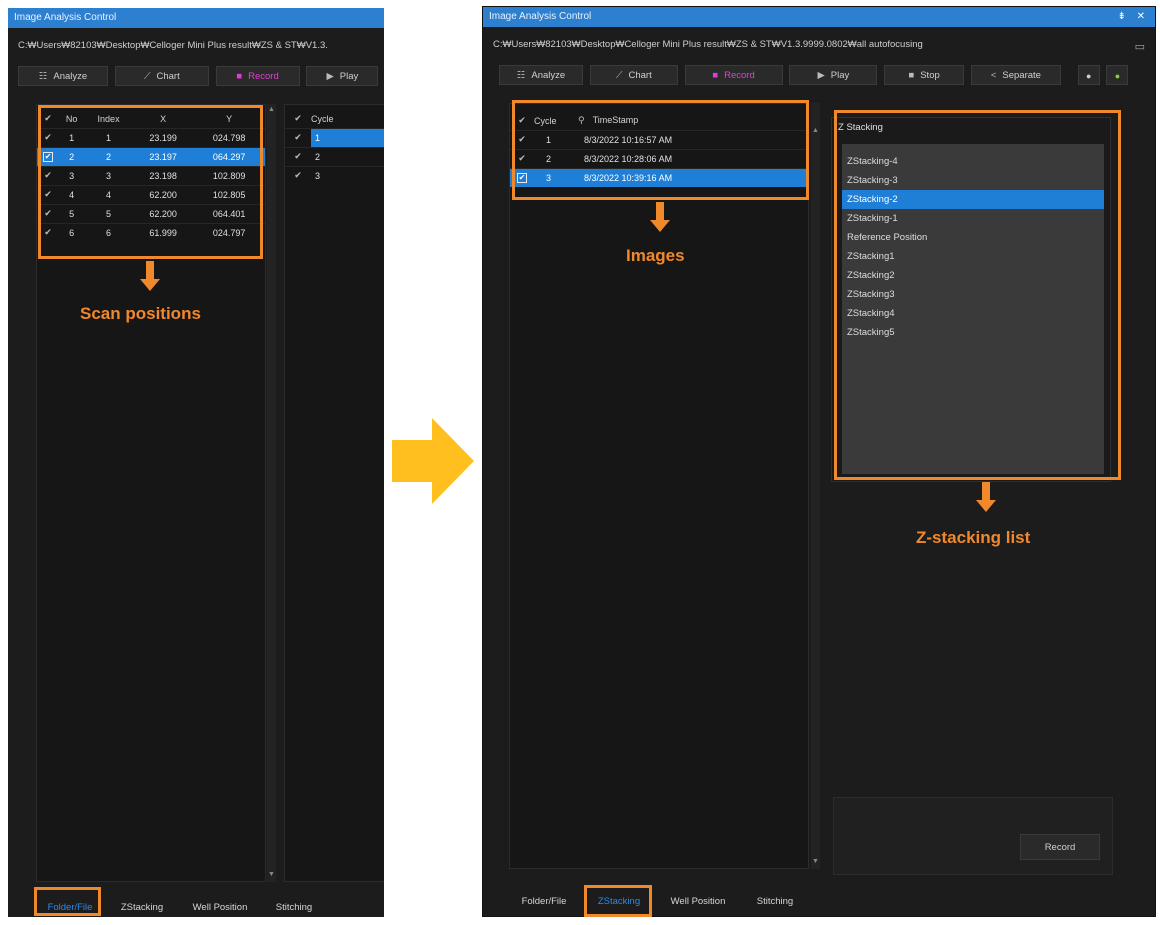  What do you see at coordinates (660, 150) in the screenshot?
I see `images-callout` at bounding box center [660, 150].